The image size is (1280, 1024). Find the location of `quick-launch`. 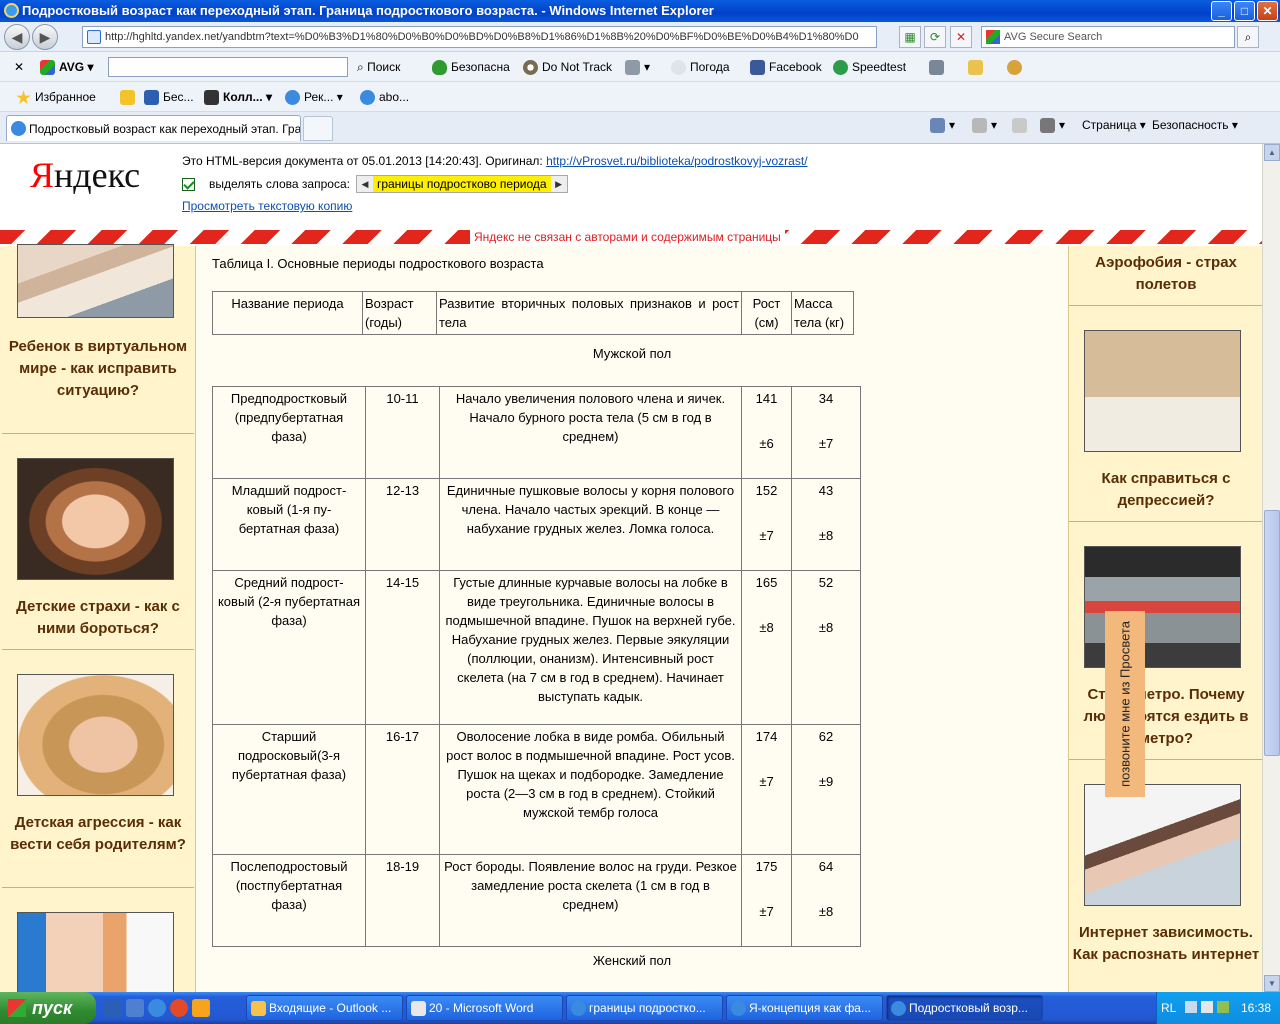

quick-launch is located at coordinates (157, 1008).